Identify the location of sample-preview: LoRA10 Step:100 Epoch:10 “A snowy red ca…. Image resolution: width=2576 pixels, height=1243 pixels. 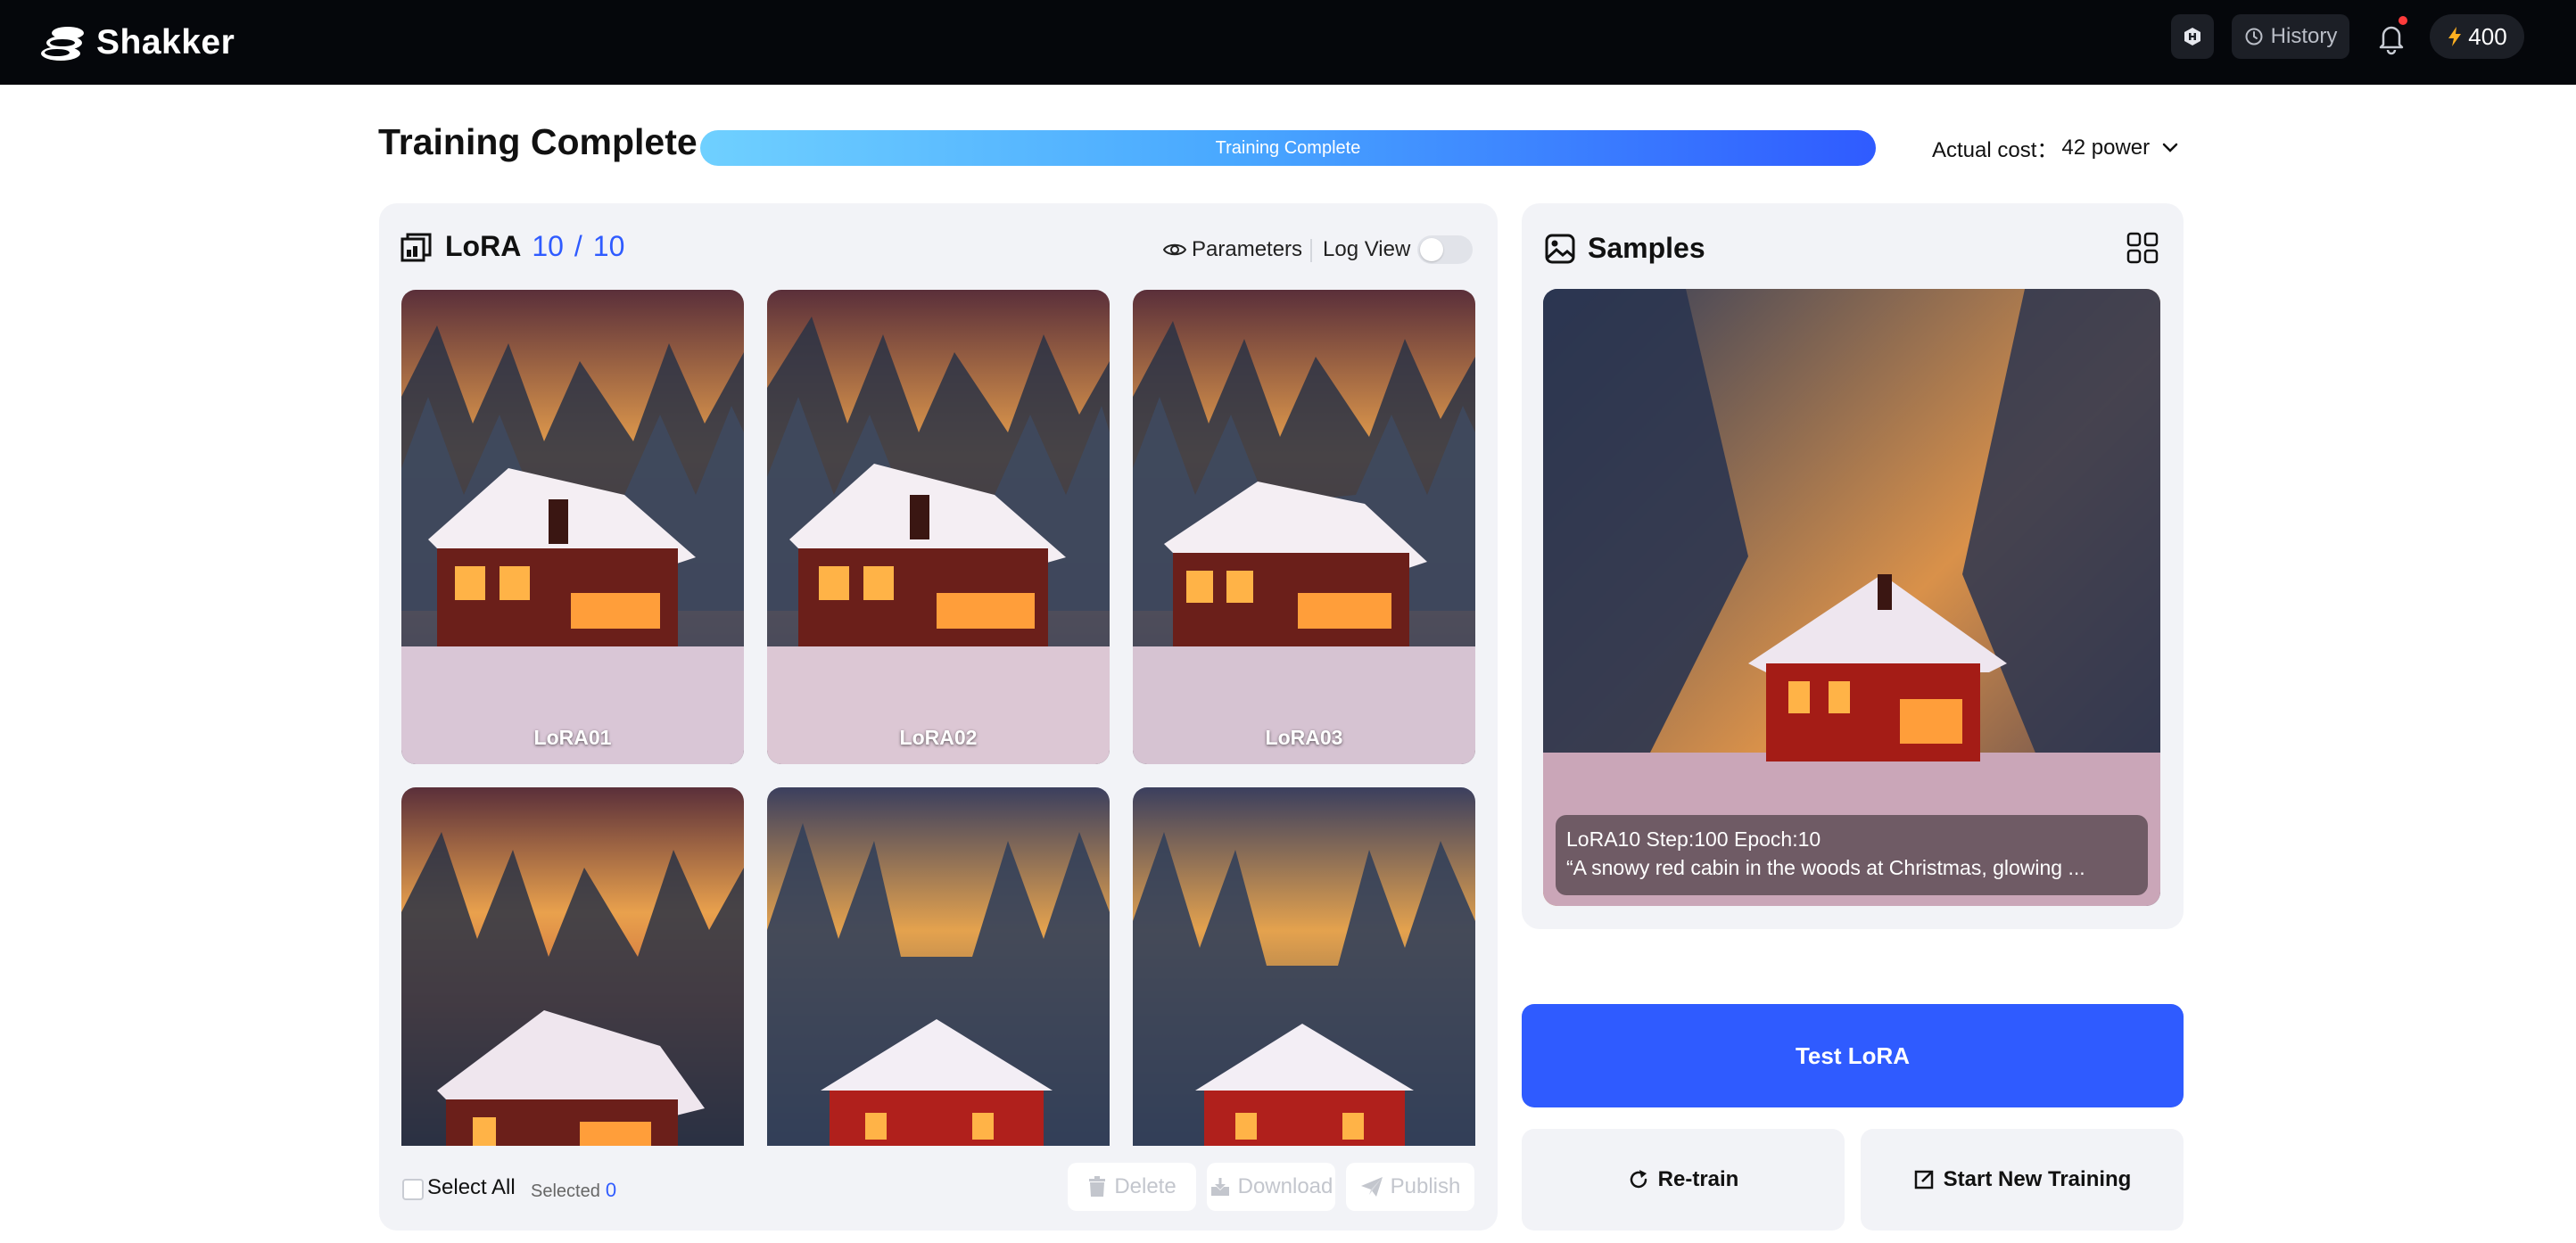
(1851, 597).